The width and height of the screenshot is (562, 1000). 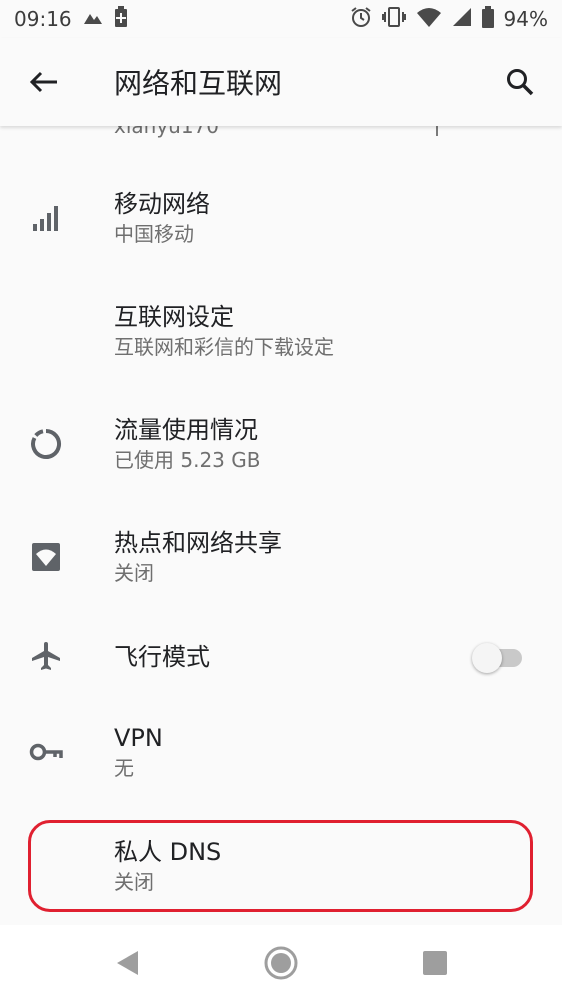 I want to click on nav-home-icon, so click(x=281, y=963).